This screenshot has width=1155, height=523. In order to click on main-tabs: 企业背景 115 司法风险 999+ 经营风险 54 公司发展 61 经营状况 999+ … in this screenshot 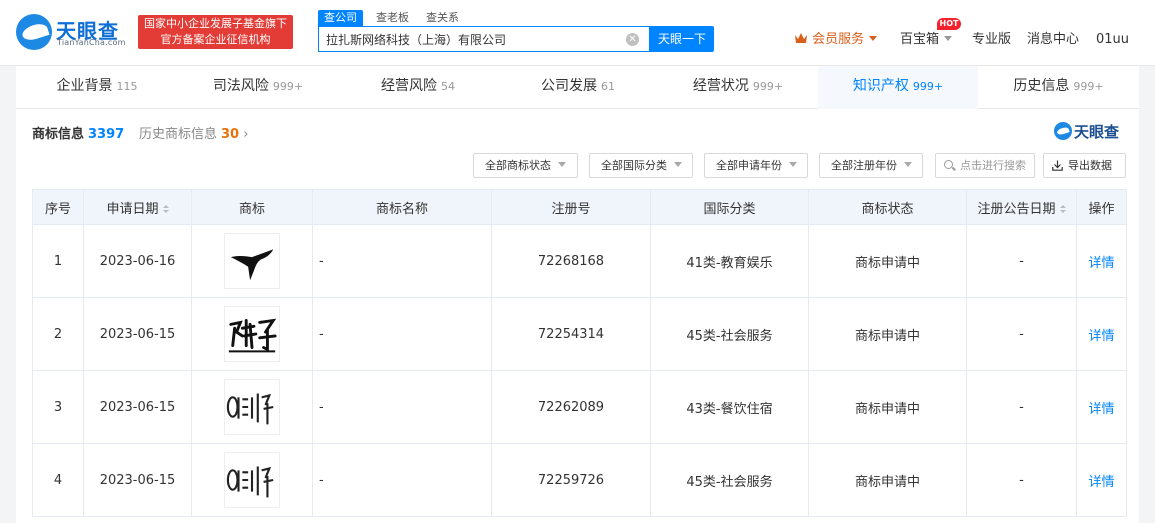, I will do `click(577, 87)`.